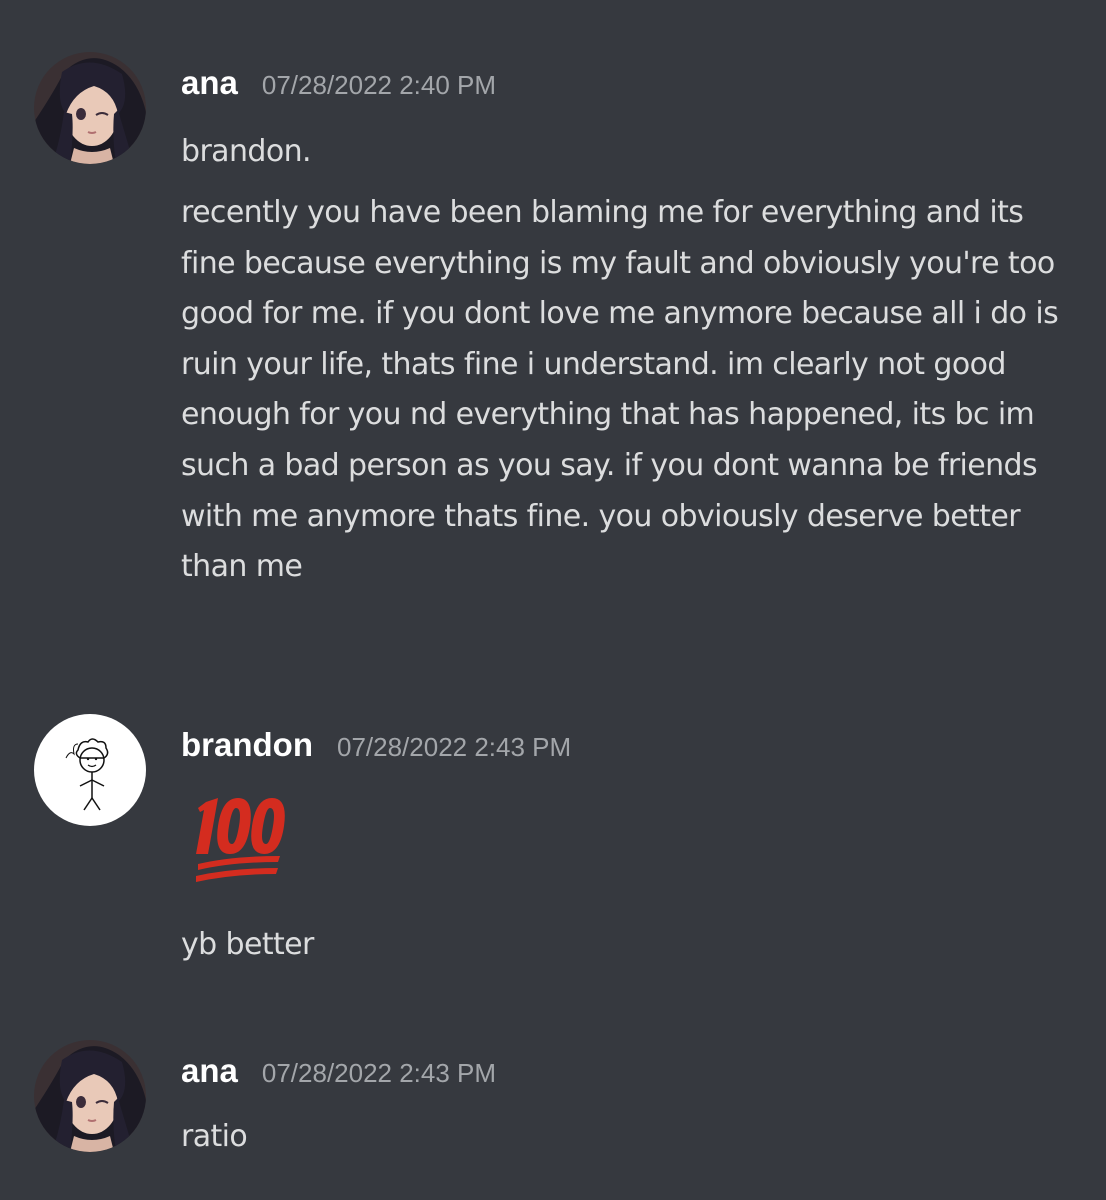 The image size is (1106, 1200). I want to click on message-header: ana 07/28/2022 2:43 PM, so click(338, 1074).